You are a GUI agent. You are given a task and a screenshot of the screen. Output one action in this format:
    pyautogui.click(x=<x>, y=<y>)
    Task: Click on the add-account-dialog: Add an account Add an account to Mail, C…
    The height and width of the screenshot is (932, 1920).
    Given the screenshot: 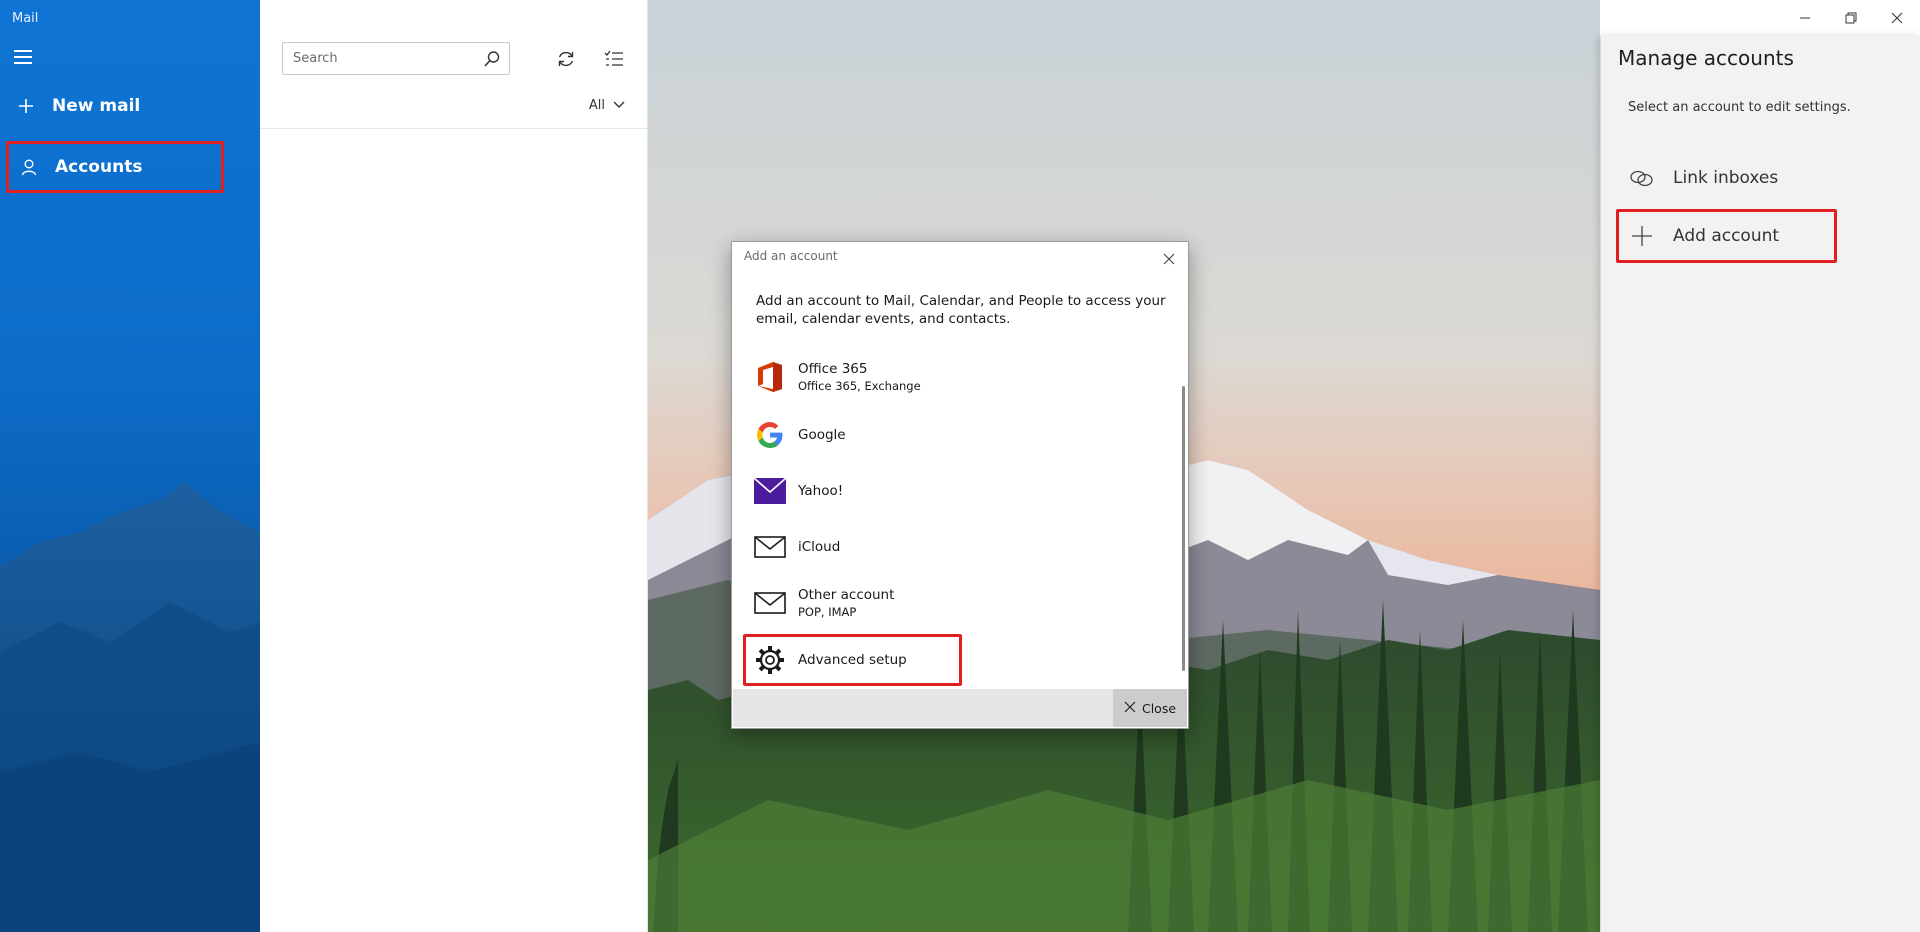 What is the action you would take?
    pyautogui.click(x=960, y=485)
    